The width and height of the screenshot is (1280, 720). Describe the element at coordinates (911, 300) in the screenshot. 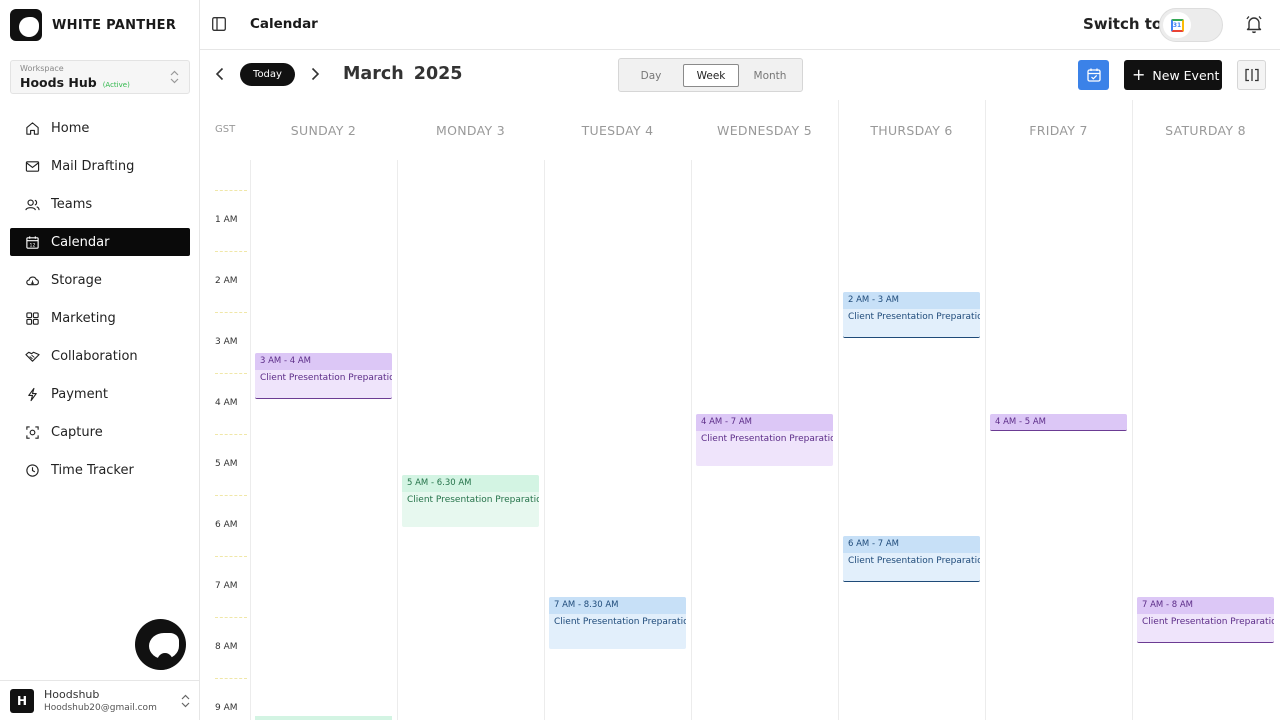

I see `event-time: 2 AM - 3 AM` at that location.